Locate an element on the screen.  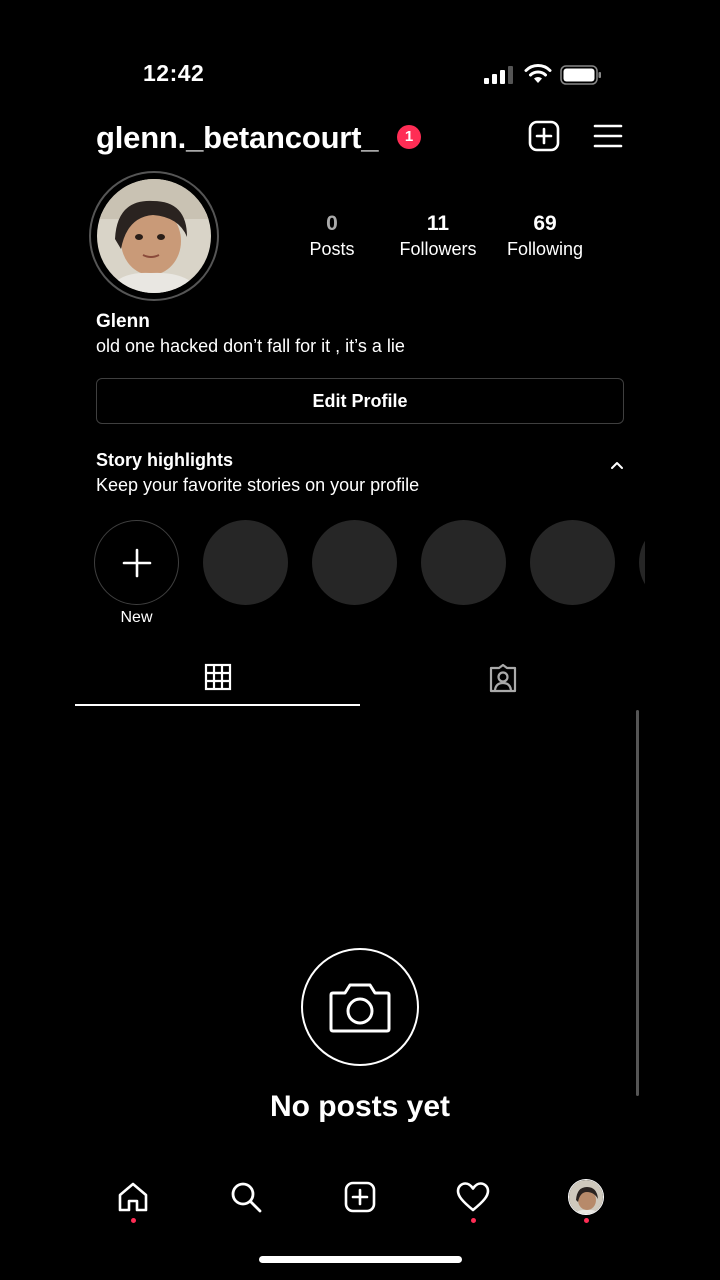
menu-icon is located at coordinates (608, 136).